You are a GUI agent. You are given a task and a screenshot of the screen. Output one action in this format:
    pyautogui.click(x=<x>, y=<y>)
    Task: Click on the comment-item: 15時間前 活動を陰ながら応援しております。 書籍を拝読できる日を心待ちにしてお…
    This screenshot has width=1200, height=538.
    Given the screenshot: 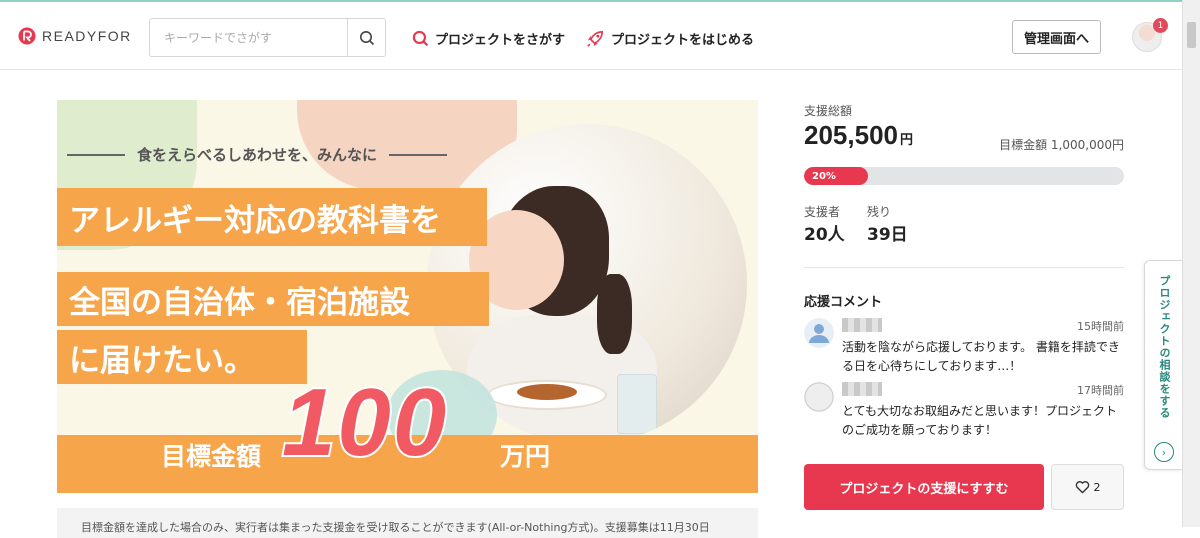 What is the action you would take?
    pyautogui.click(x=964, y=348)
    